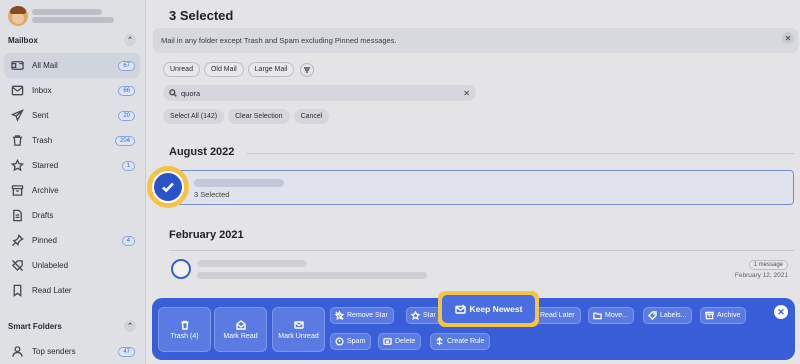 This screenshot has height=364, width=800. What do you see at coordinates (351, 341) in the screenshot?
I see `spam-button: Spam` at bounding box center [351, 341].